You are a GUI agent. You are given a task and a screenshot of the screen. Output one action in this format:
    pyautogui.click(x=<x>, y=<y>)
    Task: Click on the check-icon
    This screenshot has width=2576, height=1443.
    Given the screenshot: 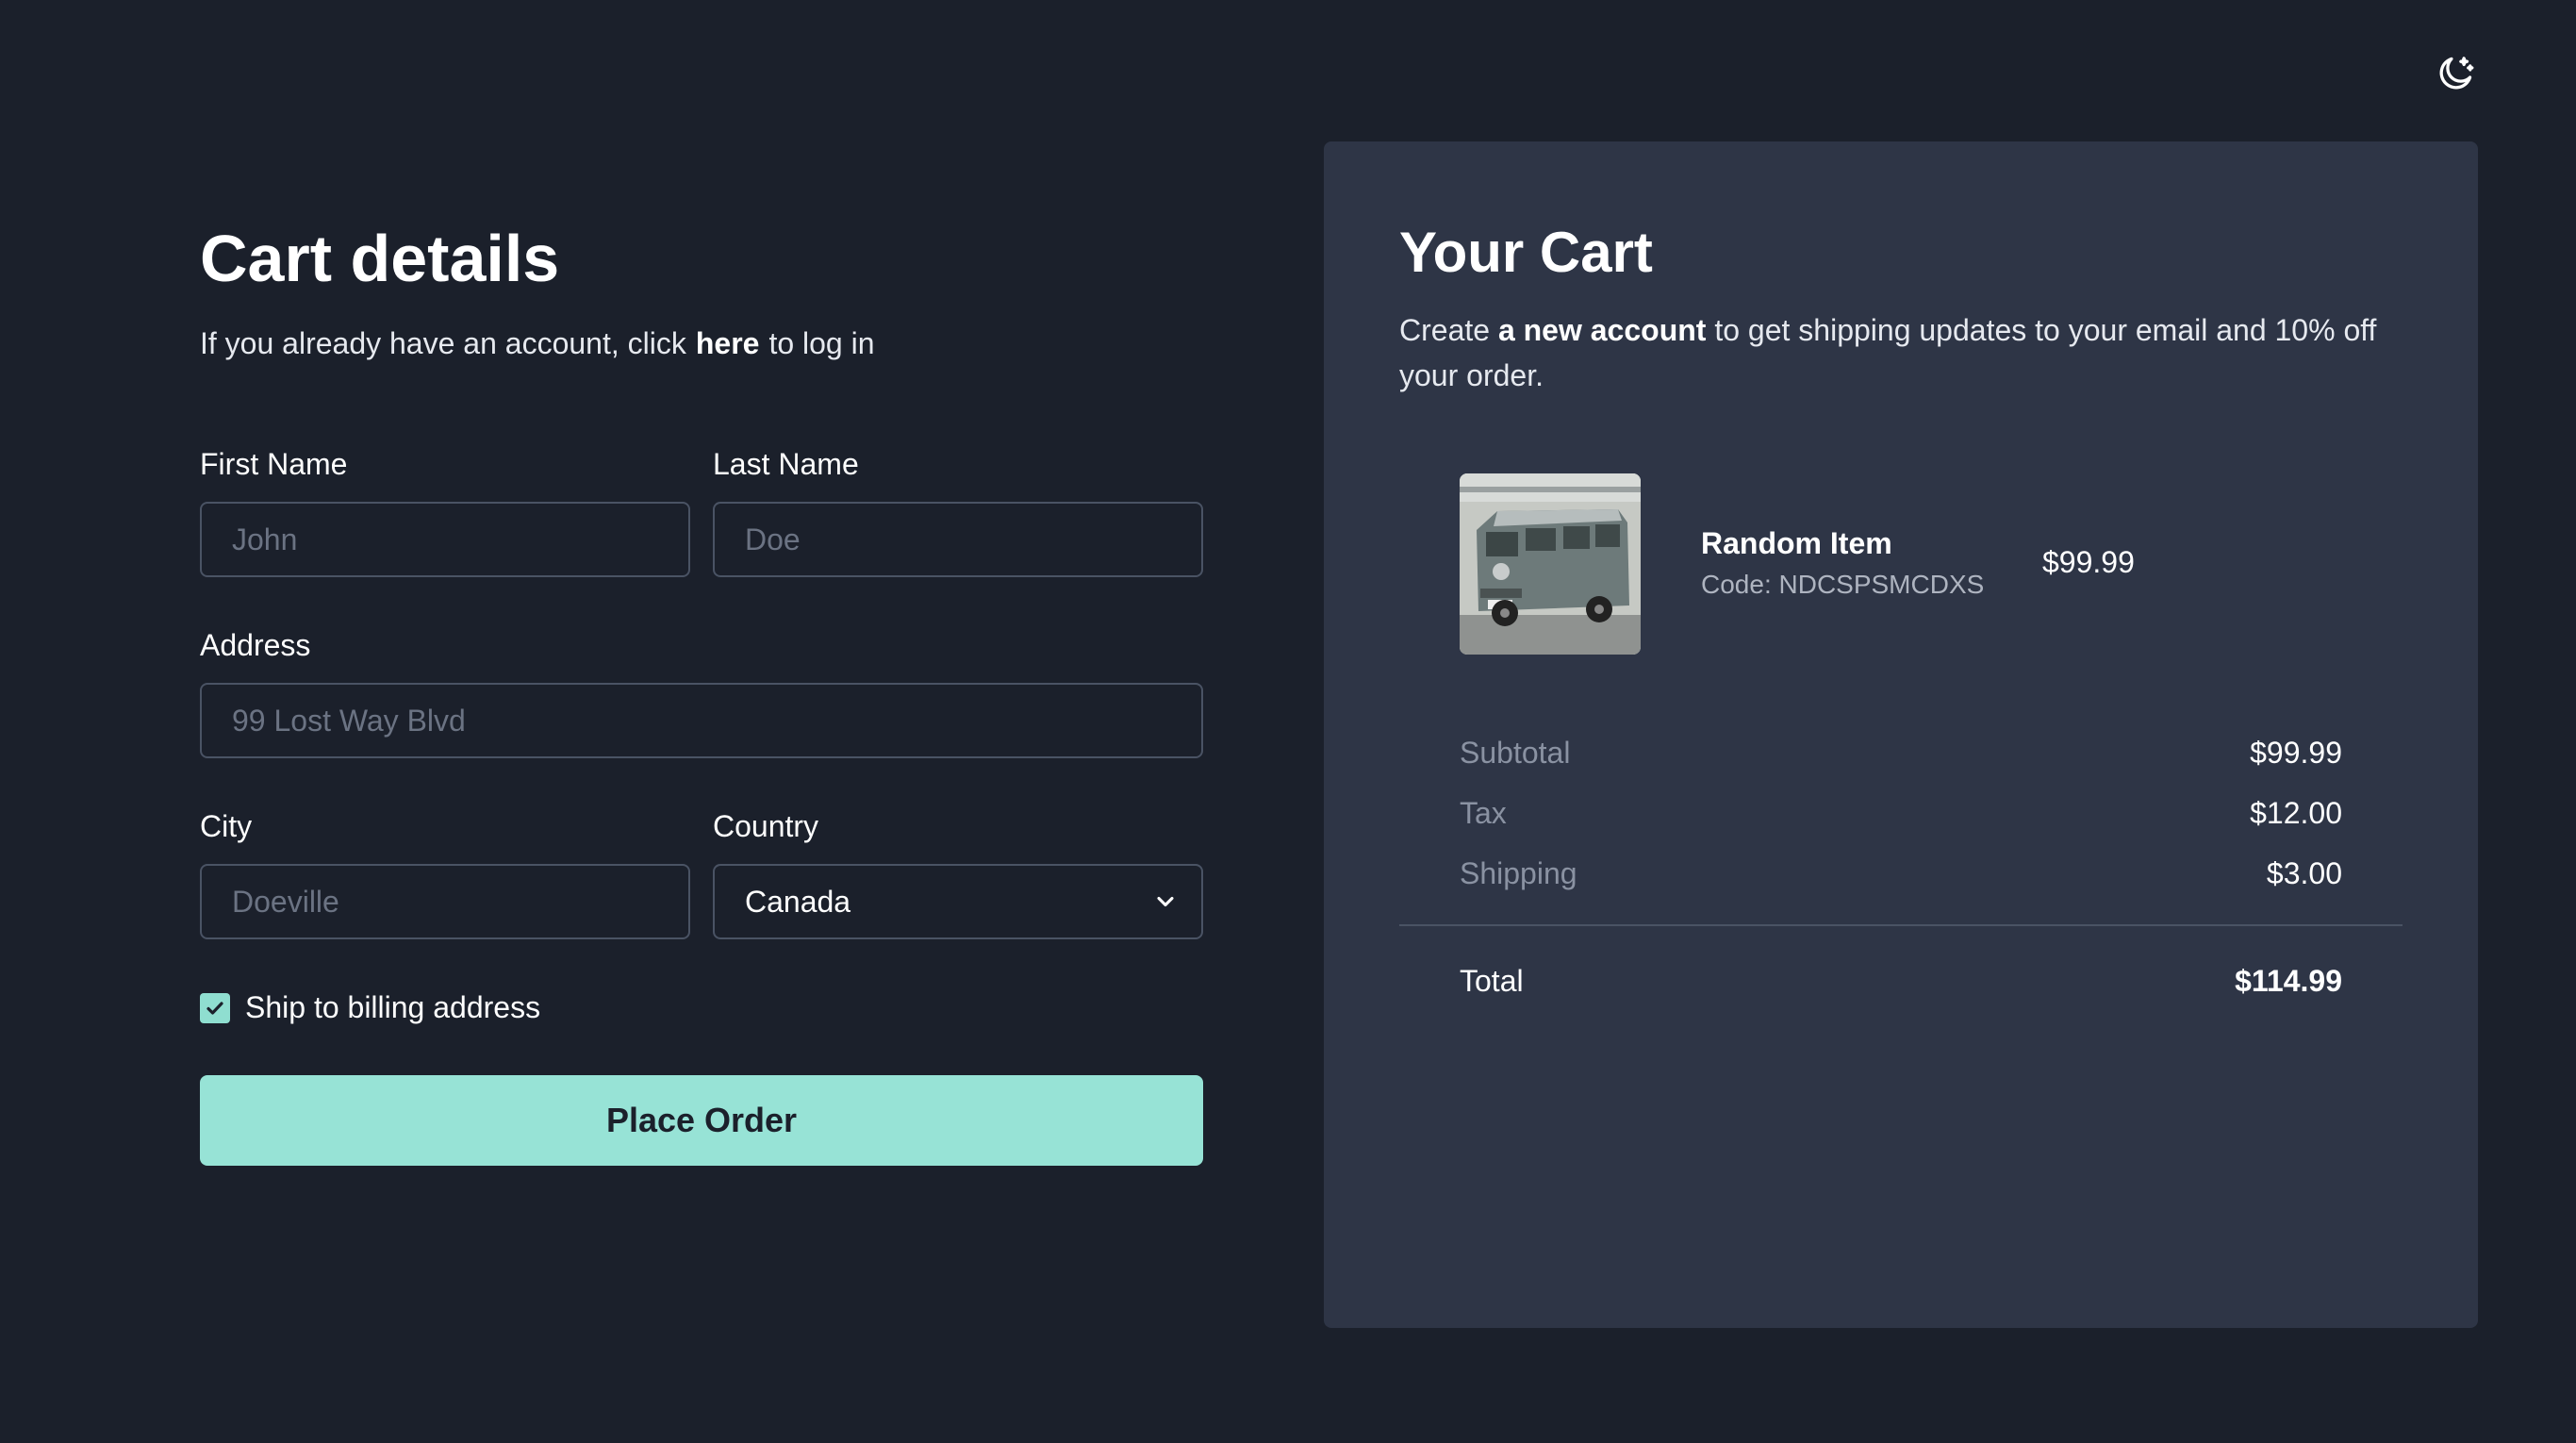 What is the action you would take?
    pyautogui.click(x=214, y=1008)
    